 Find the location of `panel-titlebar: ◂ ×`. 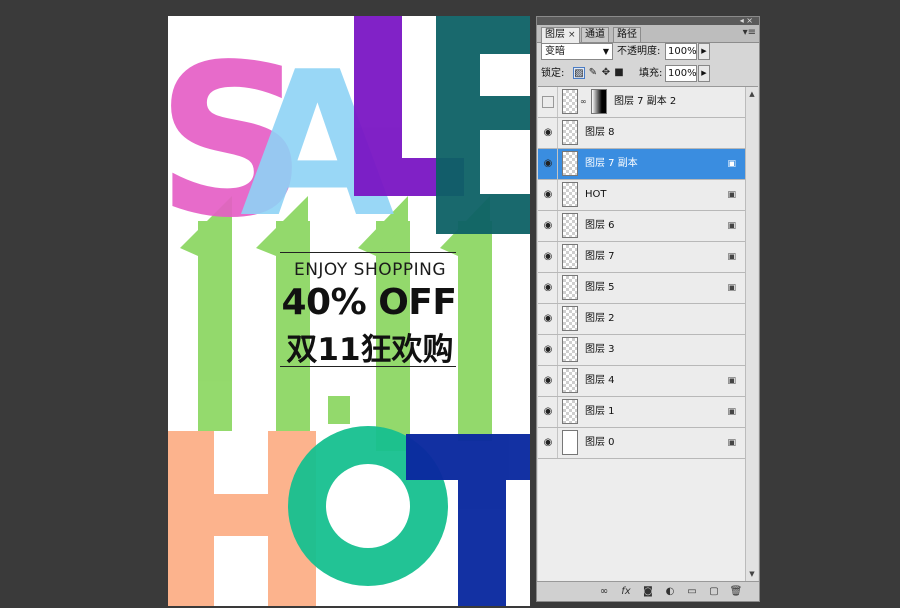

panel-titlebar: ◂ × is located at coordinates (648, 20).